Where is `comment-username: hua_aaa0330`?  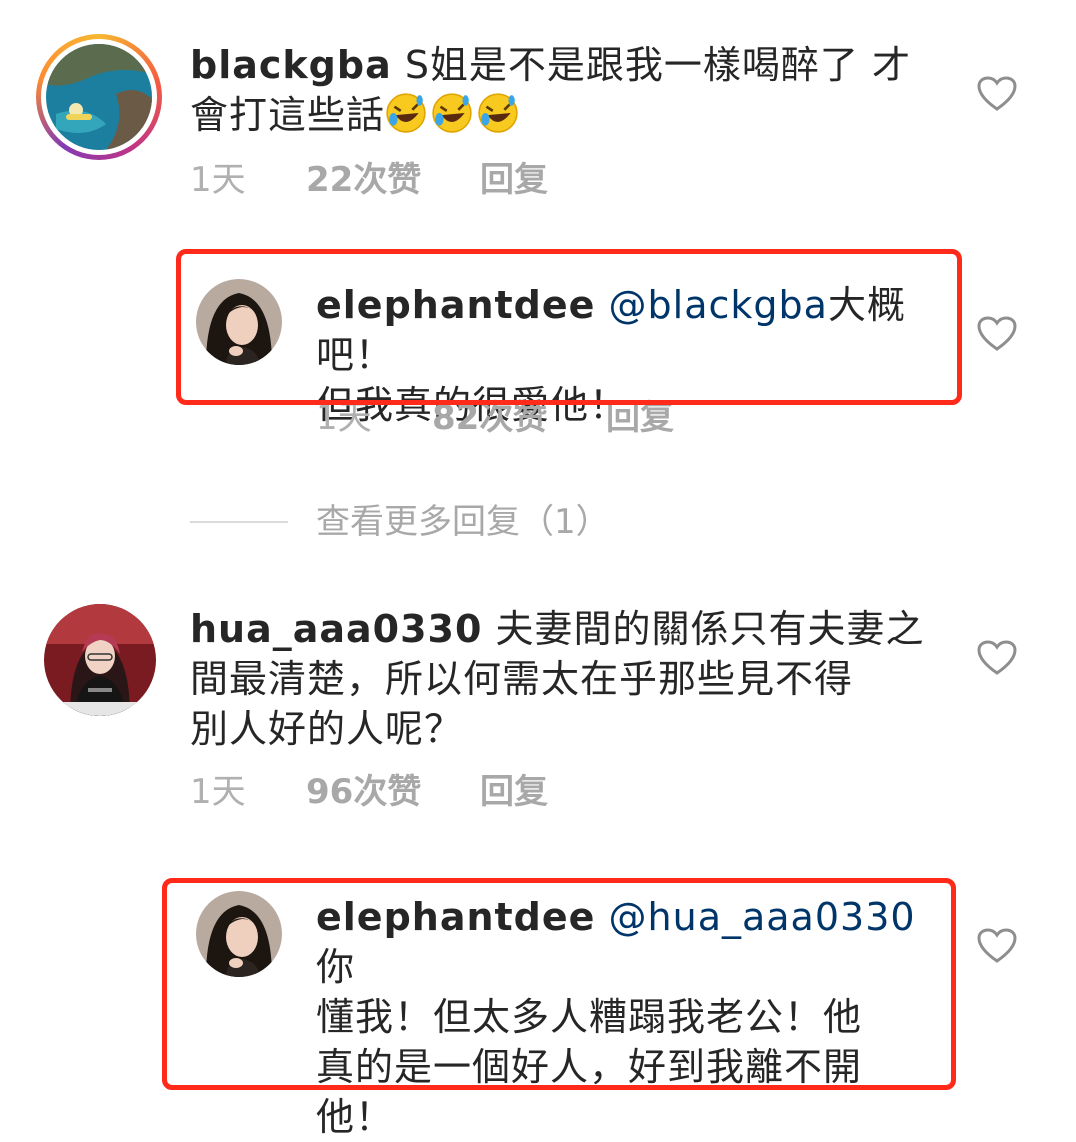 comment-username: hua_aaa0330 is located at coordinates (336, 629).